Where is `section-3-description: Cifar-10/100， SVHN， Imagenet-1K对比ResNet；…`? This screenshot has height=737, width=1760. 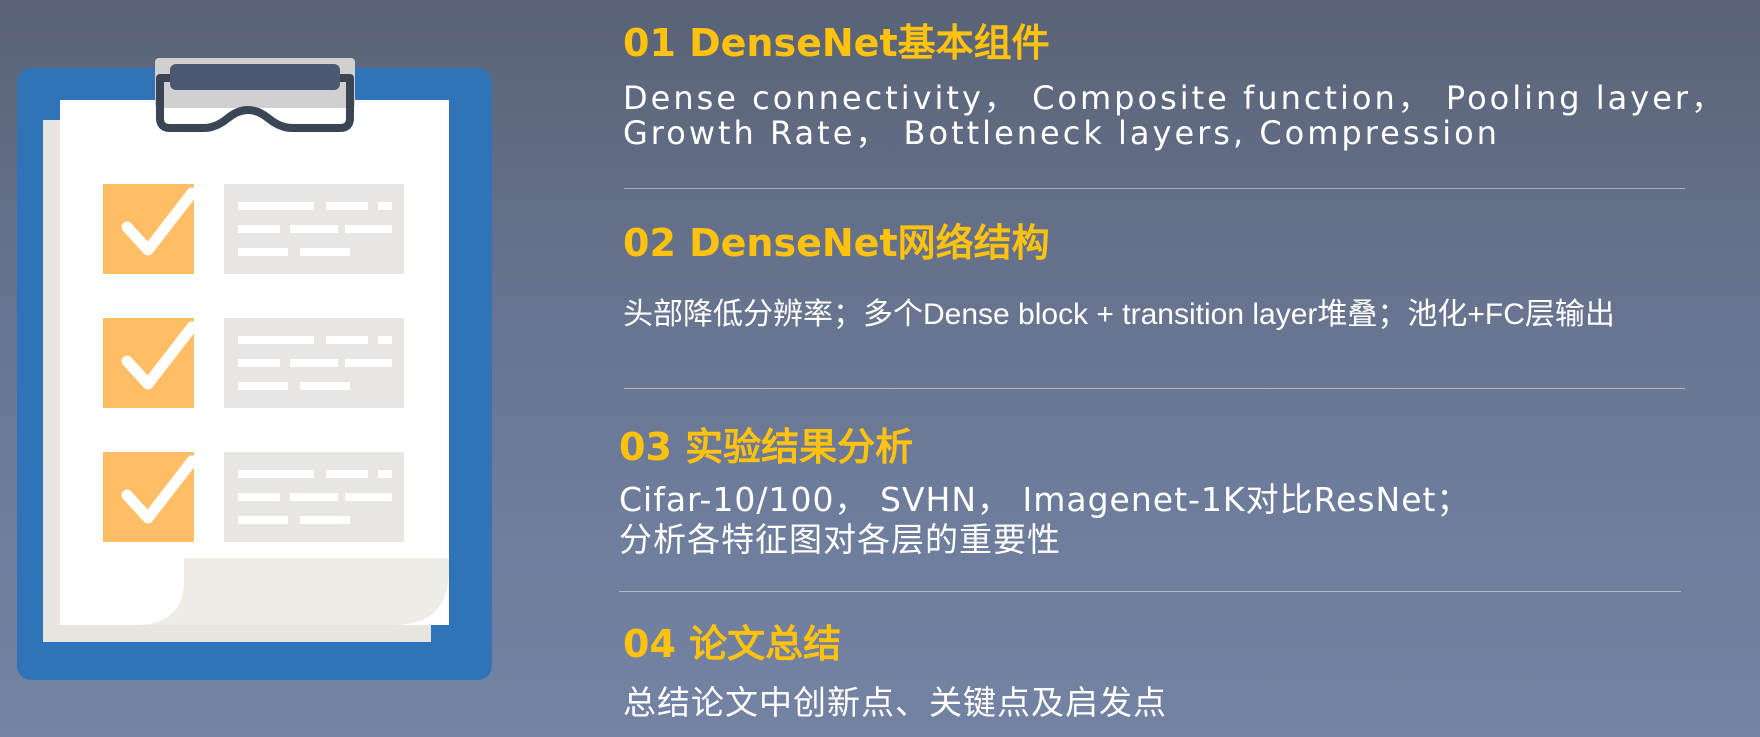 section-3-description: Cifar-10/100， SVHN， Imagenet-1K对比ResNet；… is located at coordinates (1044, 520).